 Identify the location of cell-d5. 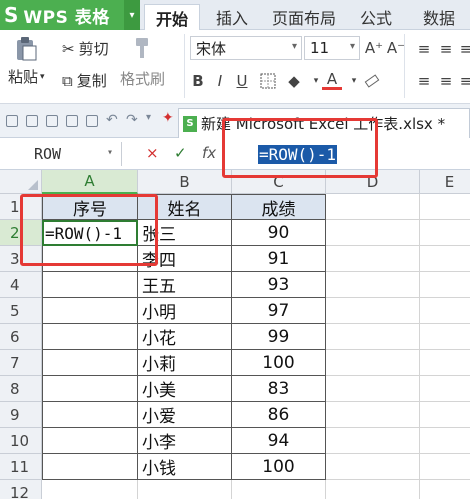
(373, 311).